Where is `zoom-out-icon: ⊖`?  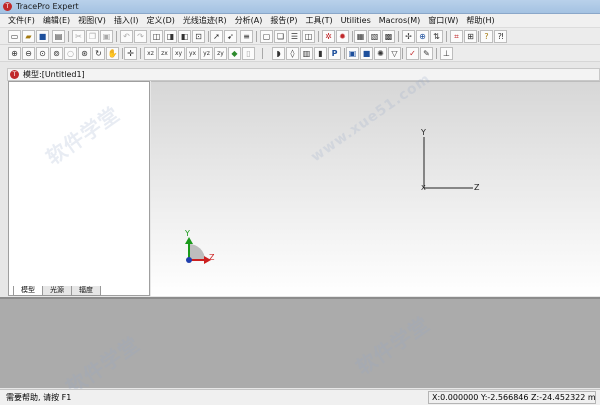
zoom-out-icon: ⊖ is located at coordinates (28, 53).